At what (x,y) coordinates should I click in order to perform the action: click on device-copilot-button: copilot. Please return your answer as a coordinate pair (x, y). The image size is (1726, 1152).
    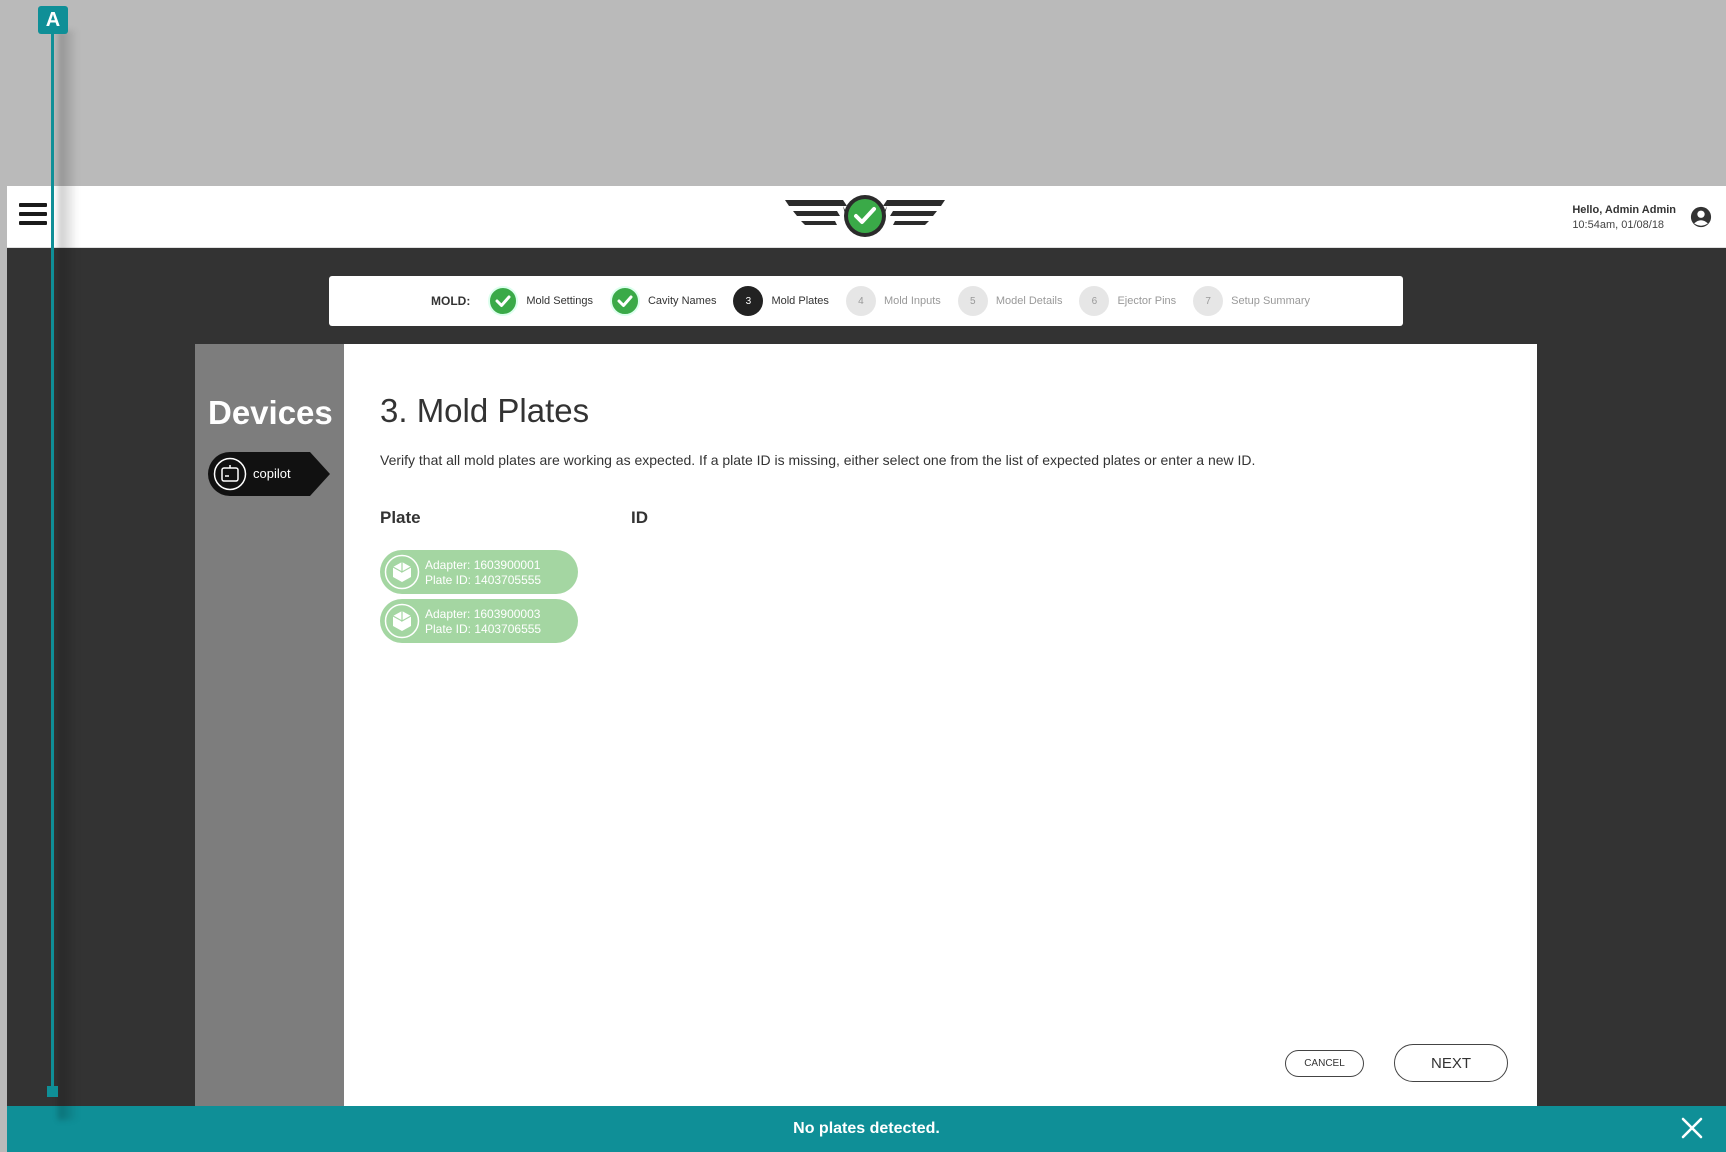
    Looking at the image, I should click on (269, 474).